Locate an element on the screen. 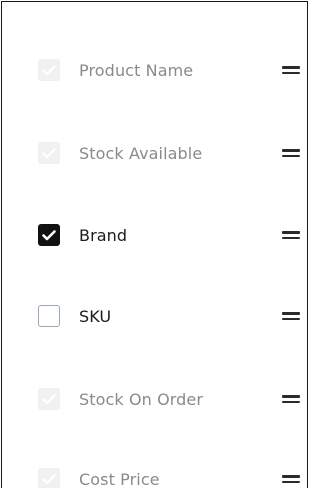  column-row-stock-on-order: Stock On Order is located at coordinates (154, 399).